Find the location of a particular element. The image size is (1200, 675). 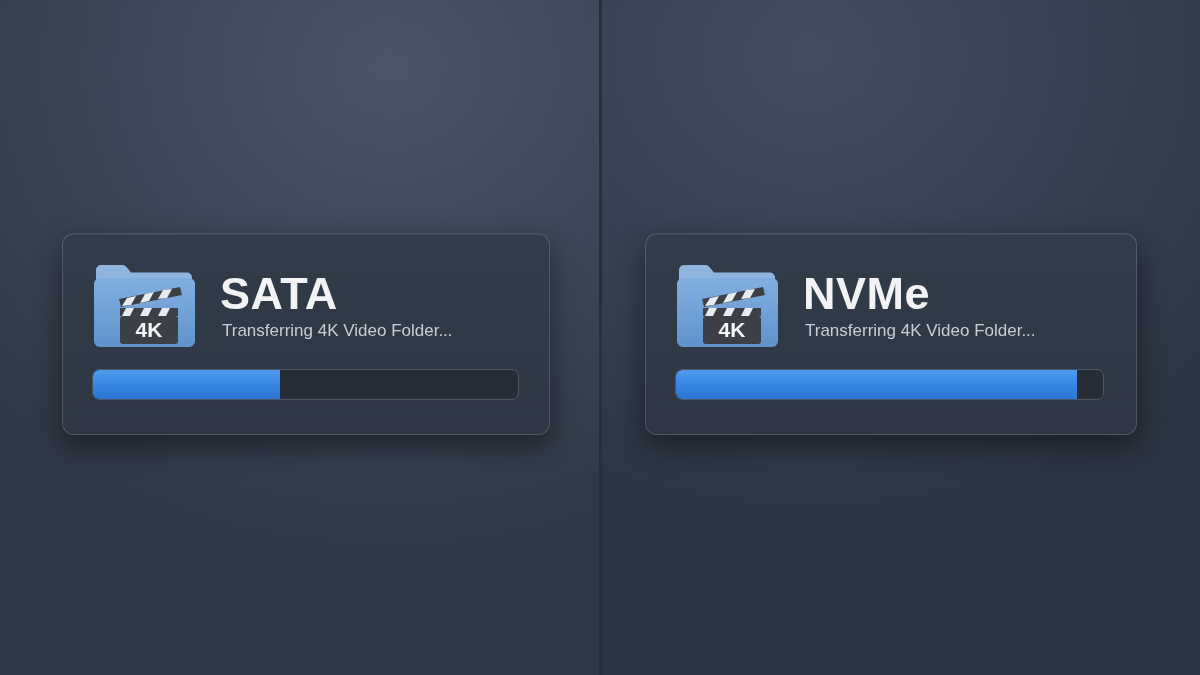

drive-title: NVMe is located at coordinates (867, 293).